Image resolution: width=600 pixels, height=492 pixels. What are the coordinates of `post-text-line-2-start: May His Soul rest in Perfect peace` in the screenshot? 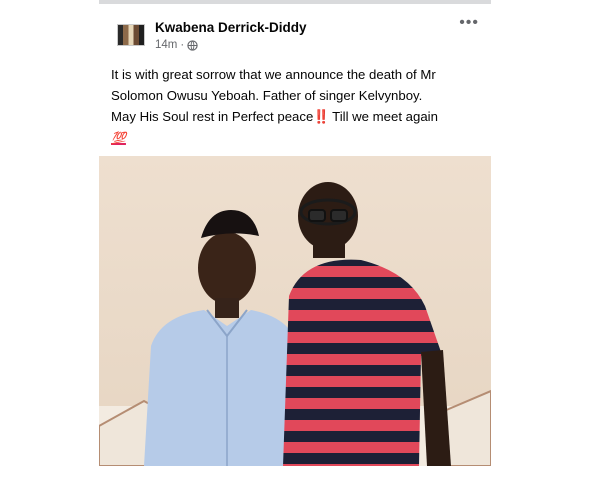 It's located at (212, 116).